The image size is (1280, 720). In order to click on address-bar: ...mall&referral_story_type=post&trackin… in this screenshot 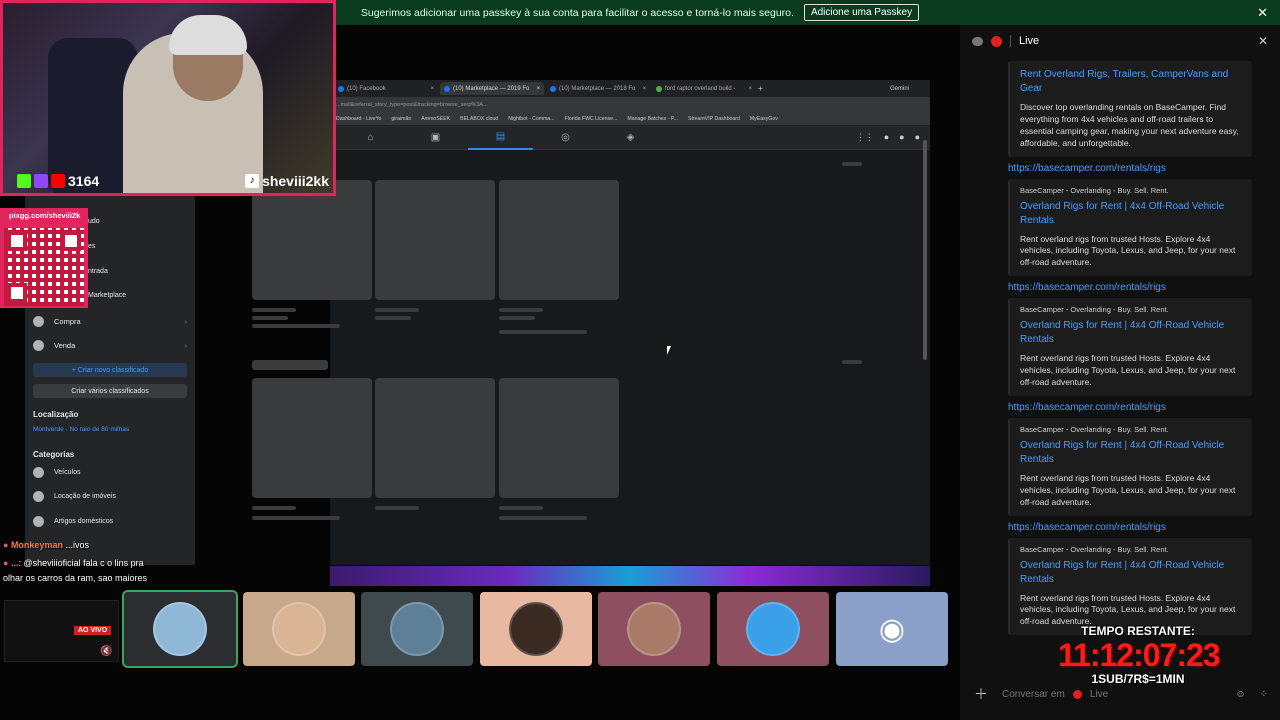, I will do `click(630, 105)`.